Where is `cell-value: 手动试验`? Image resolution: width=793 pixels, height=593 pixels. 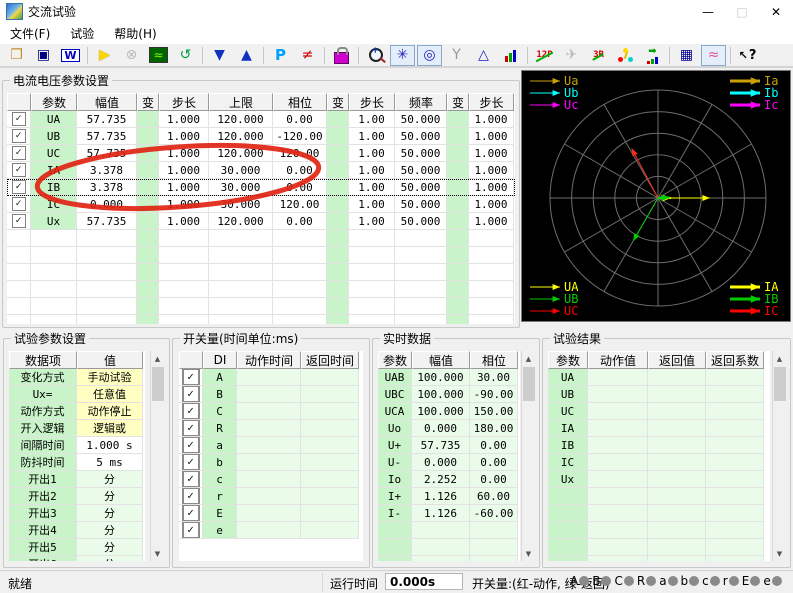 cell-value: 手动试验 is located at coordinates (110, 377).